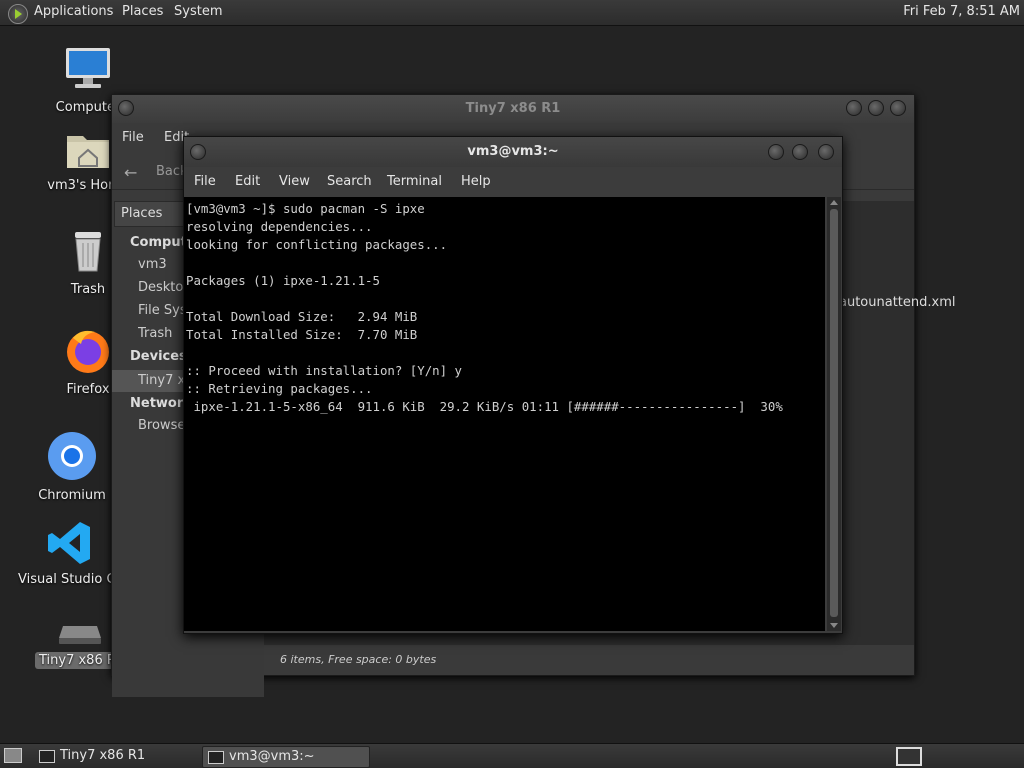 Image resolution: width=1024 pixels, height=768 pixels. I want to click on distro-logo-icon, so click(18, 14).